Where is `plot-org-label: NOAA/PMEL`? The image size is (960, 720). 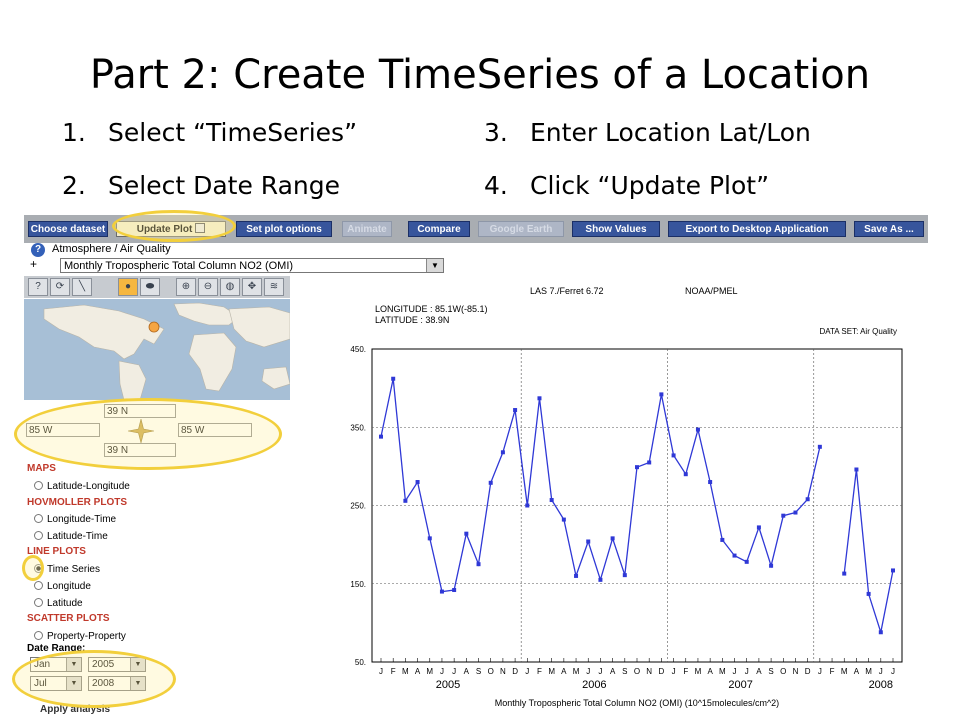
plot-org-label: NOAA/PMEL is located at coordinates (711, 291).